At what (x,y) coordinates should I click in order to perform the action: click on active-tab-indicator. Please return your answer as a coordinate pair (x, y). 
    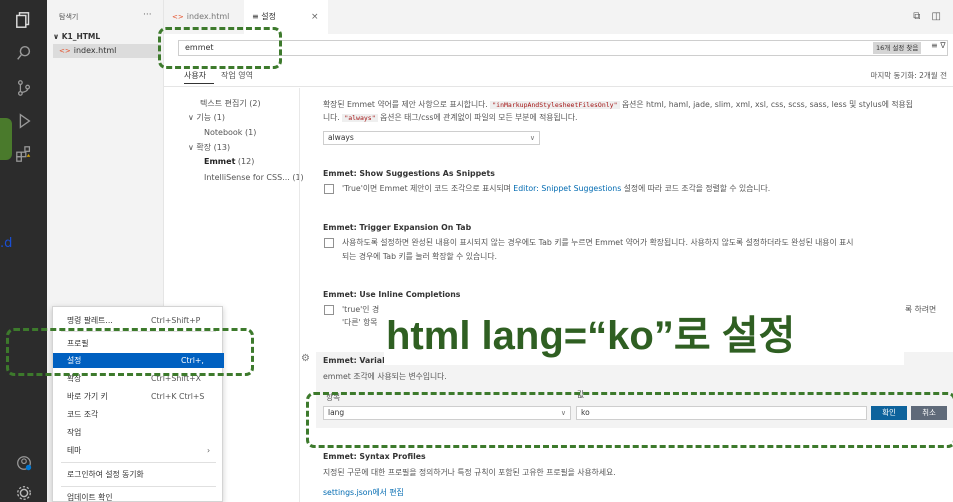
    Looking at the image, I should click on (199, 83).